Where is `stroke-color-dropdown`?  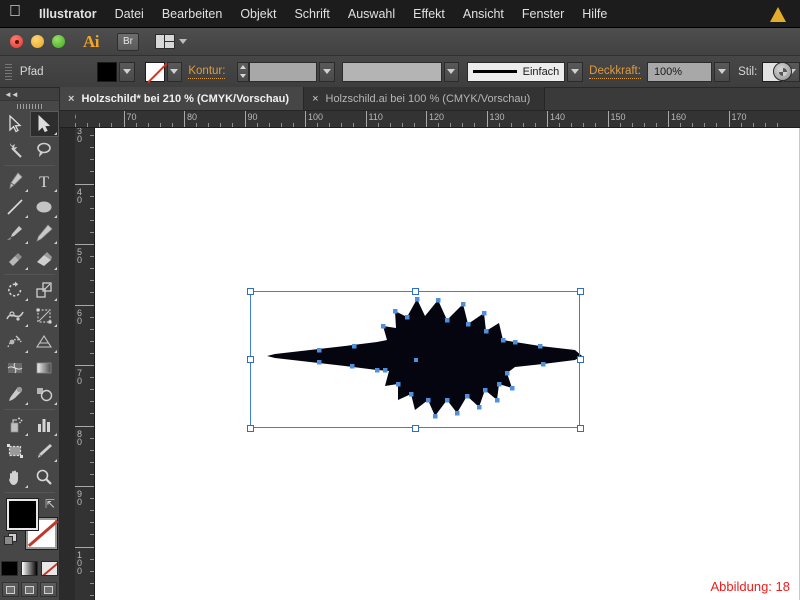 stroke-color-dropdown is located at coordinates (174, 71).